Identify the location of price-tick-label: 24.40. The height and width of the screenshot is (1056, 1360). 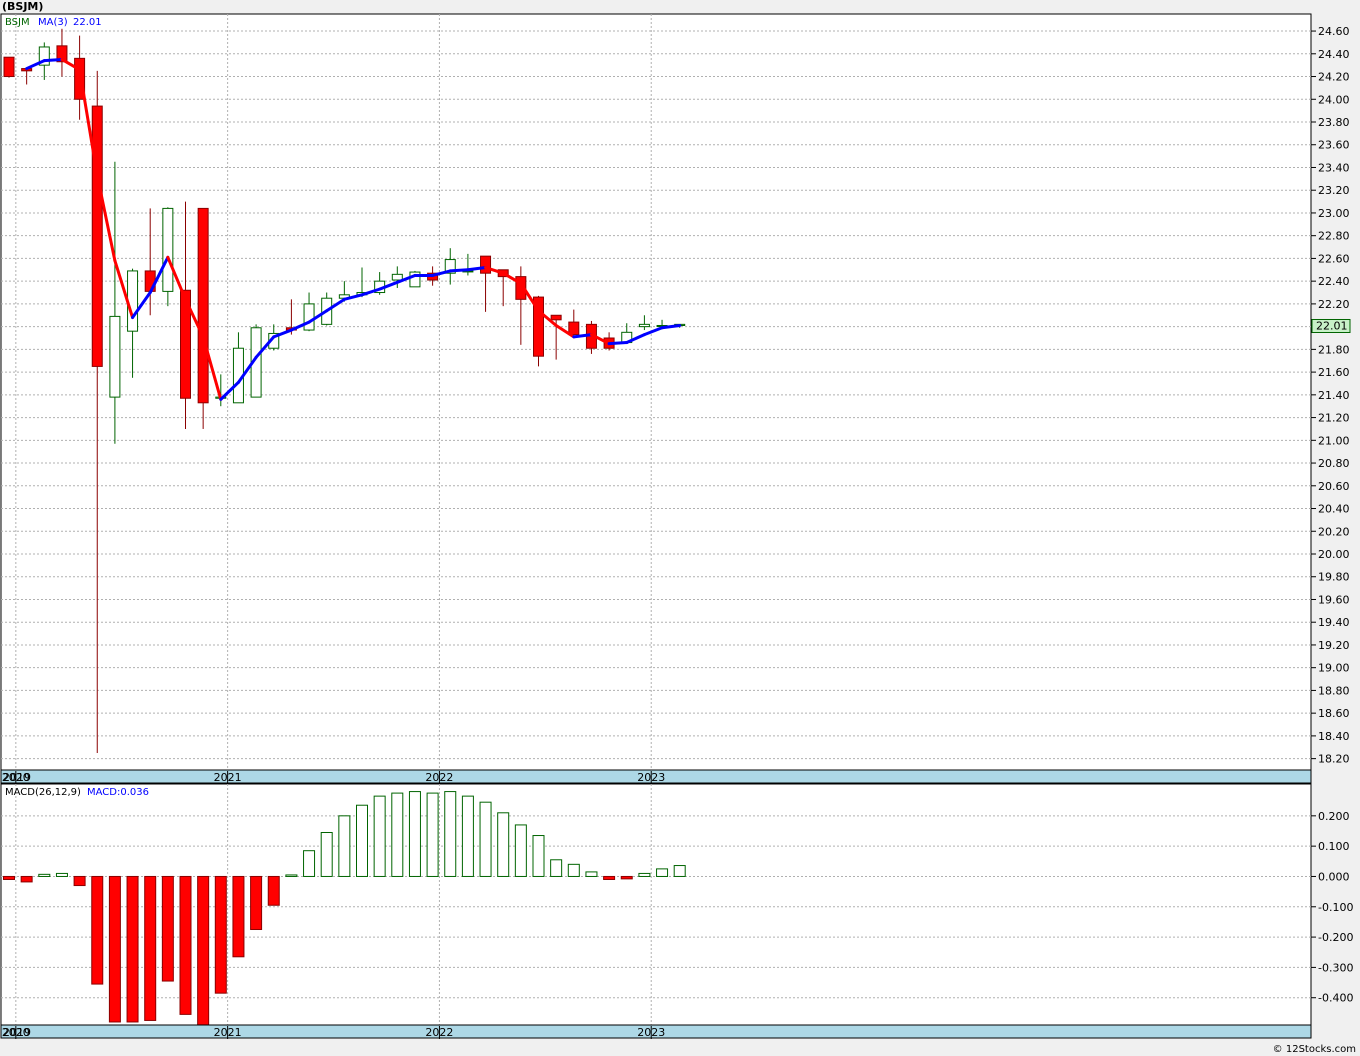
(1334, 54).